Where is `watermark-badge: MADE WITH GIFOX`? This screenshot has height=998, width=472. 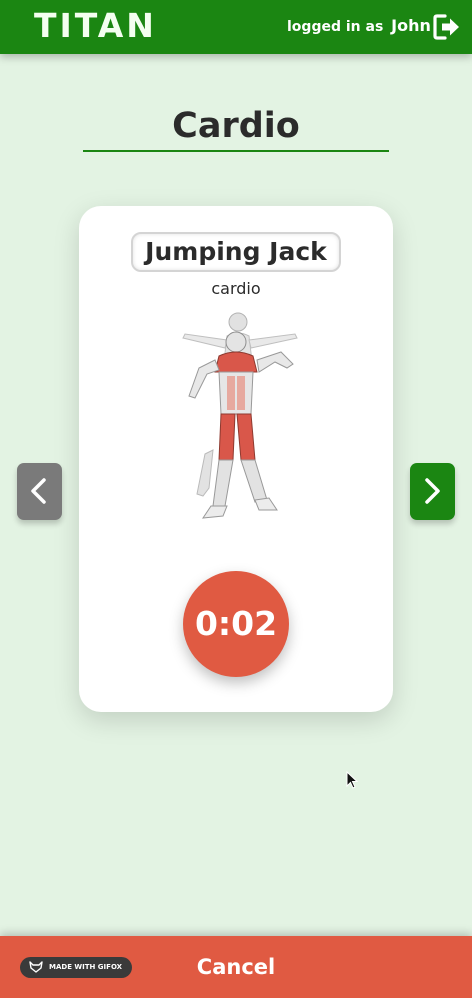 watermark-badge: MADE WITH GIFOX is located at coordinates (76, 967).